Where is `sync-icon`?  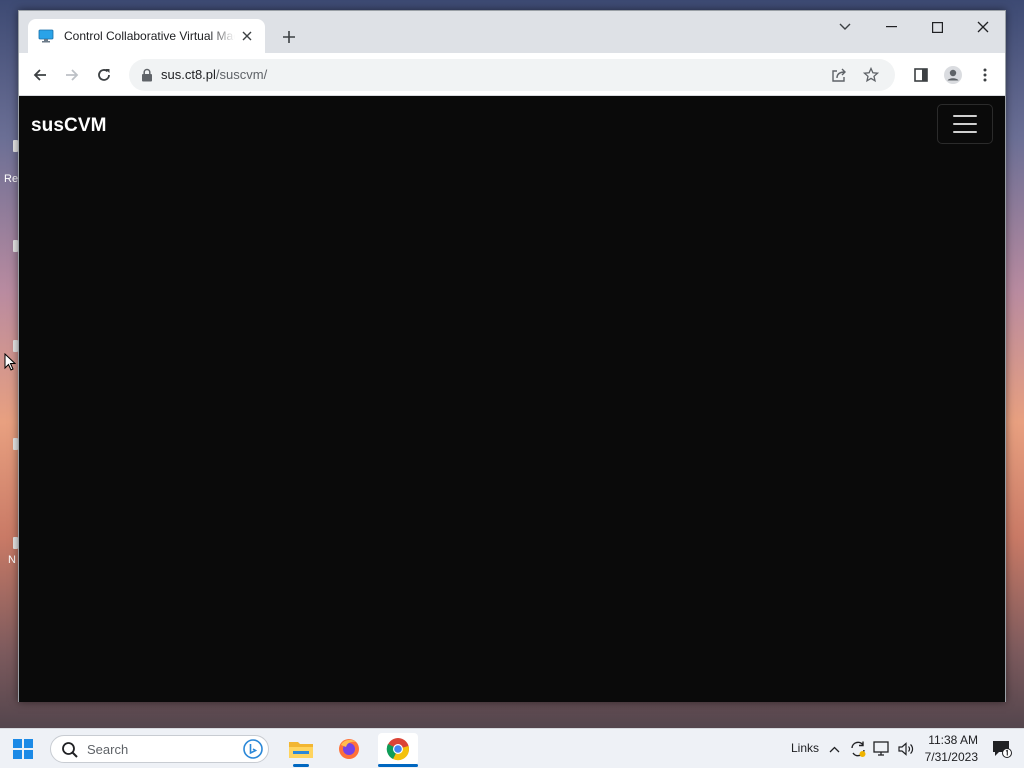 sync-icon is located at coordinates (858, 749).